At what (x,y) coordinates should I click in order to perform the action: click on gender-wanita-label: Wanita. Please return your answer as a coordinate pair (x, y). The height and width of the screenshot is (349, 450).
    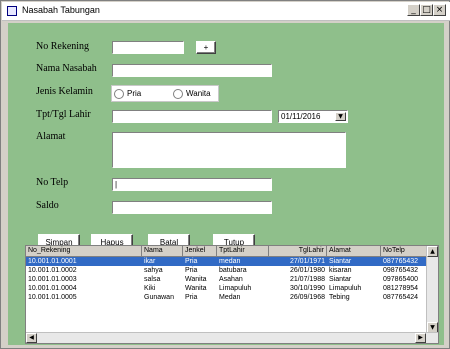
    Looking at the image, I should click on (198, 93).